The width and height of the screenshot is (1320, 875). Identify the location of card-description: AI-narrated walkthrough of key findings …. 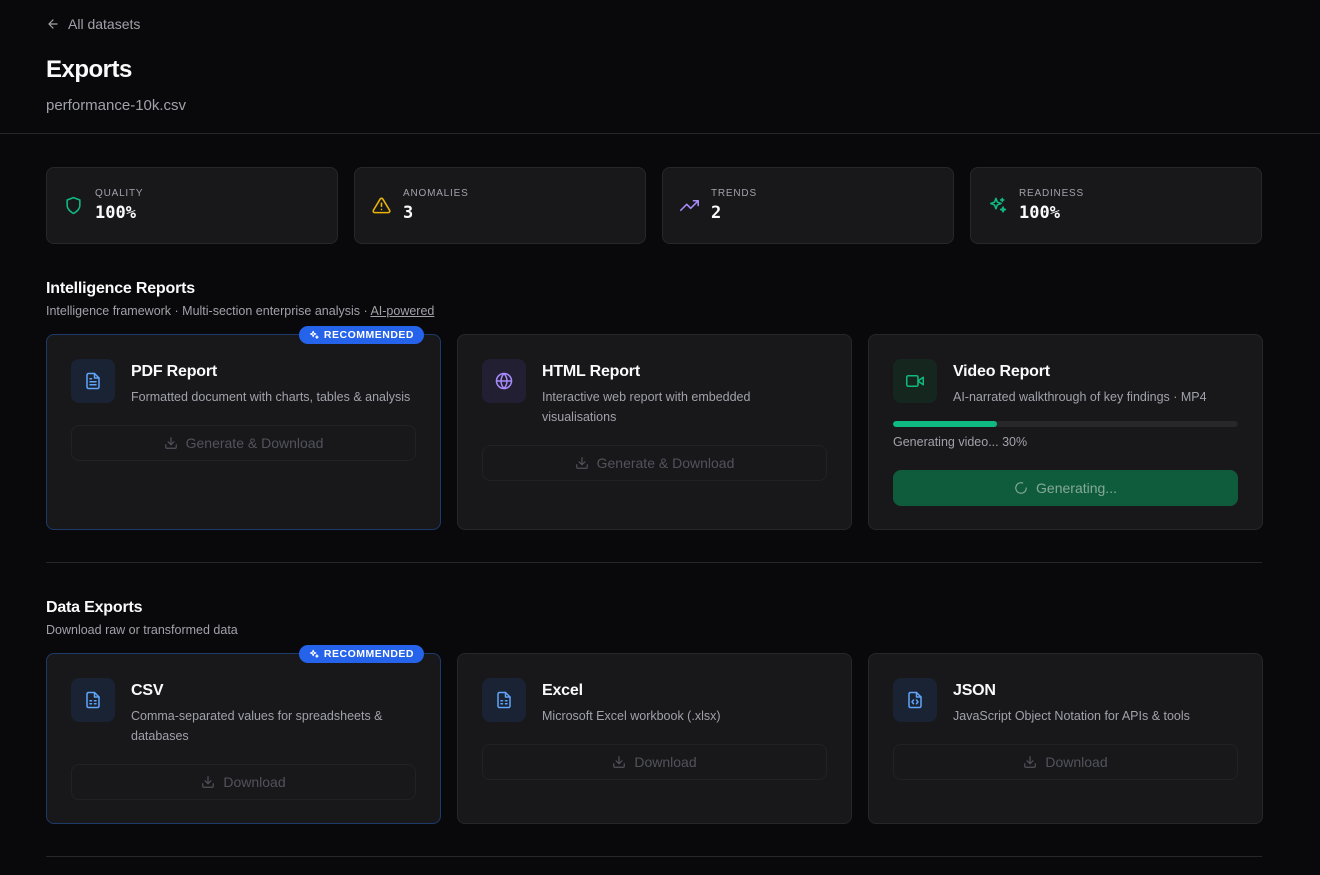
(1080, 397).